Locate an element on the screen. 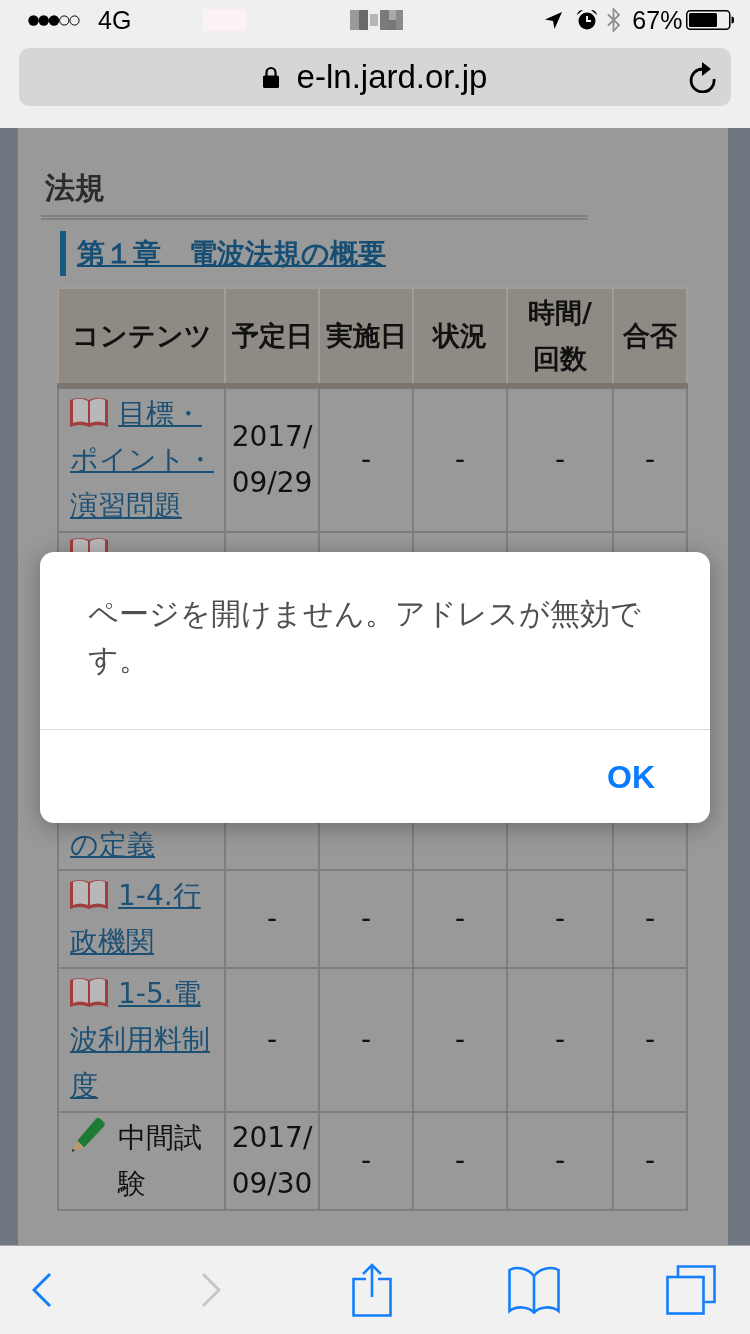 The width and height of the screenshot is (750, 1334). signal-strength-icon is located at coordinates (54, 20).